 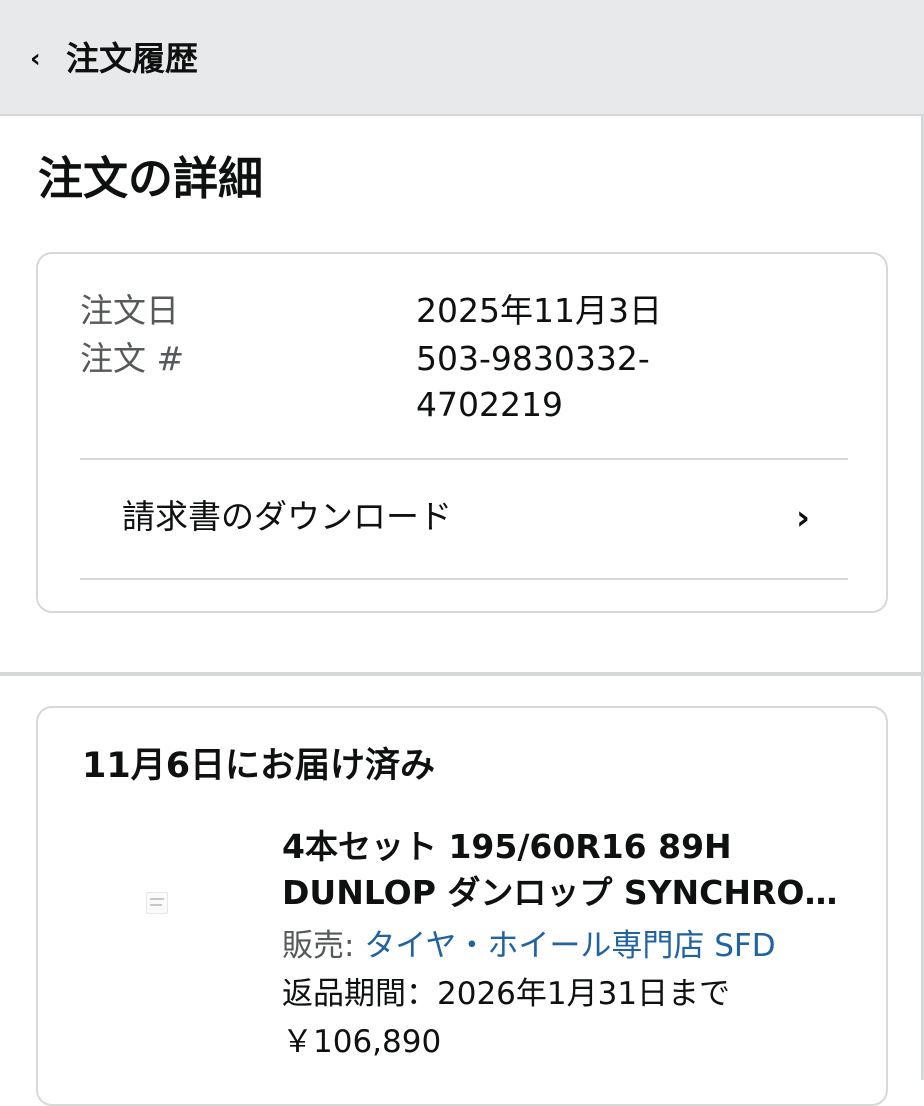 What do you see at coordinates (462, 674) in the screenshot?
I see `section-separator` at bounding box center [462, 674].